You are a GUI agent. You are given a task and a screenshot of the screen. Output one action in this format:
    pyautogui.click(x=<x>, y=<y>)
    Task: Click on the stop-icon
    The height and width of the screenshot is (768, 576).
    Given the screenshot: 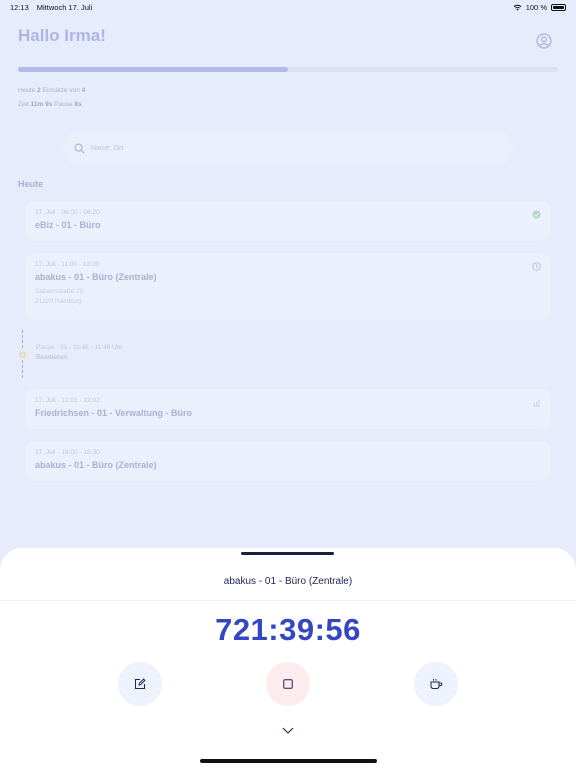 What is the action you would take?
    pyautogui.click(x=288, y=684)
    